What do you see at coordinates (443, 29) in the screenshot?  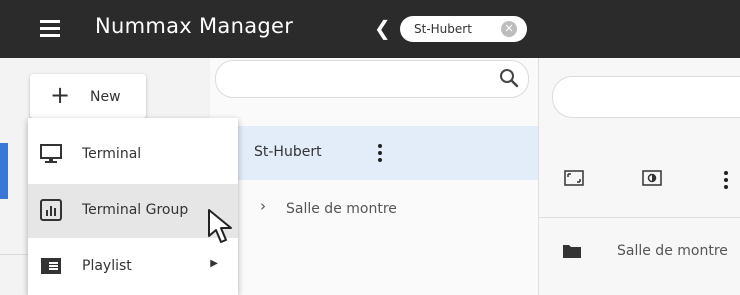 I see `chip-label: St-Hubert` at bounding box center [443, 29].